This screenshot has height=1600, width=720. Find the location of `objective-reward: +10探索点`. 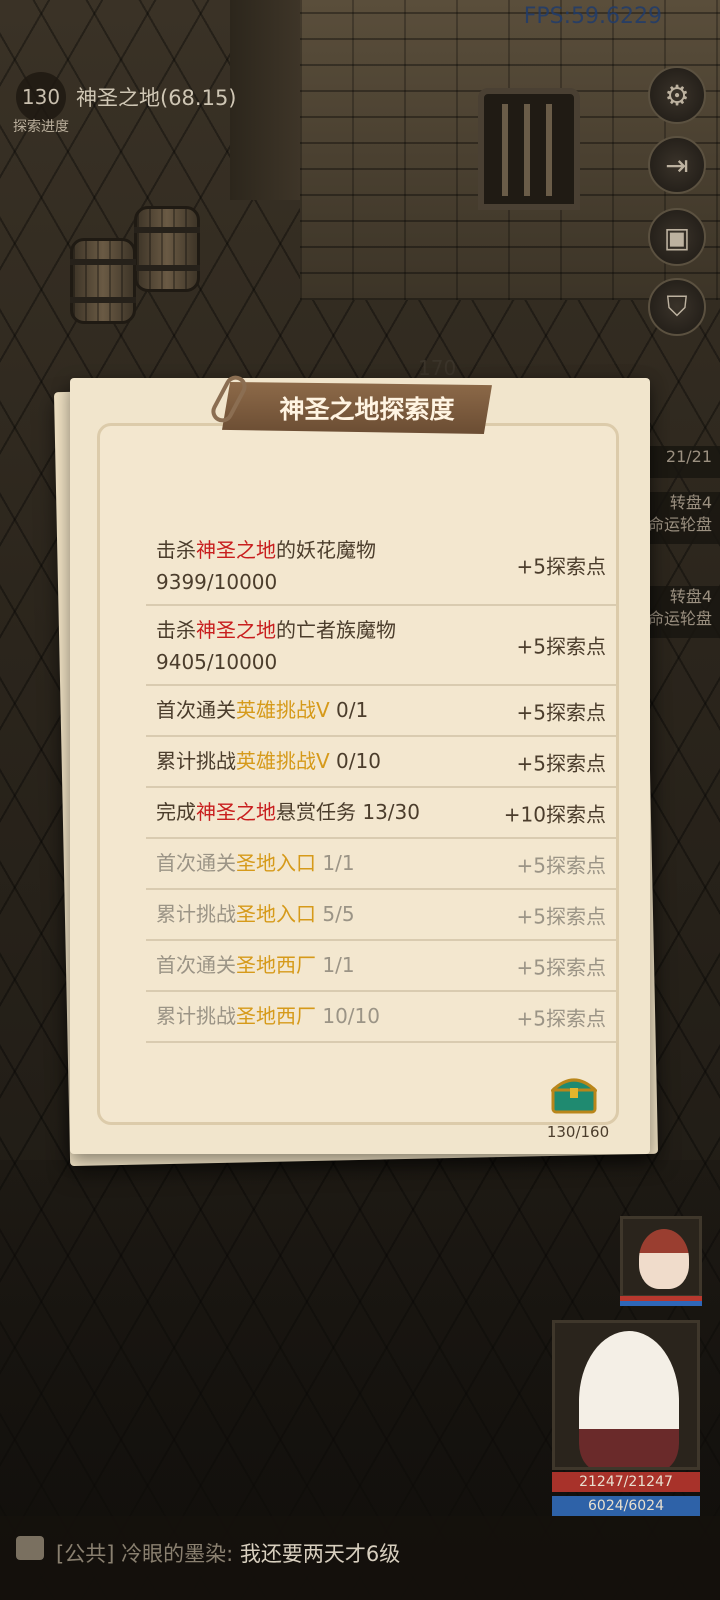

objective-reward: +10探索点 is located at coordinates (554, 814).